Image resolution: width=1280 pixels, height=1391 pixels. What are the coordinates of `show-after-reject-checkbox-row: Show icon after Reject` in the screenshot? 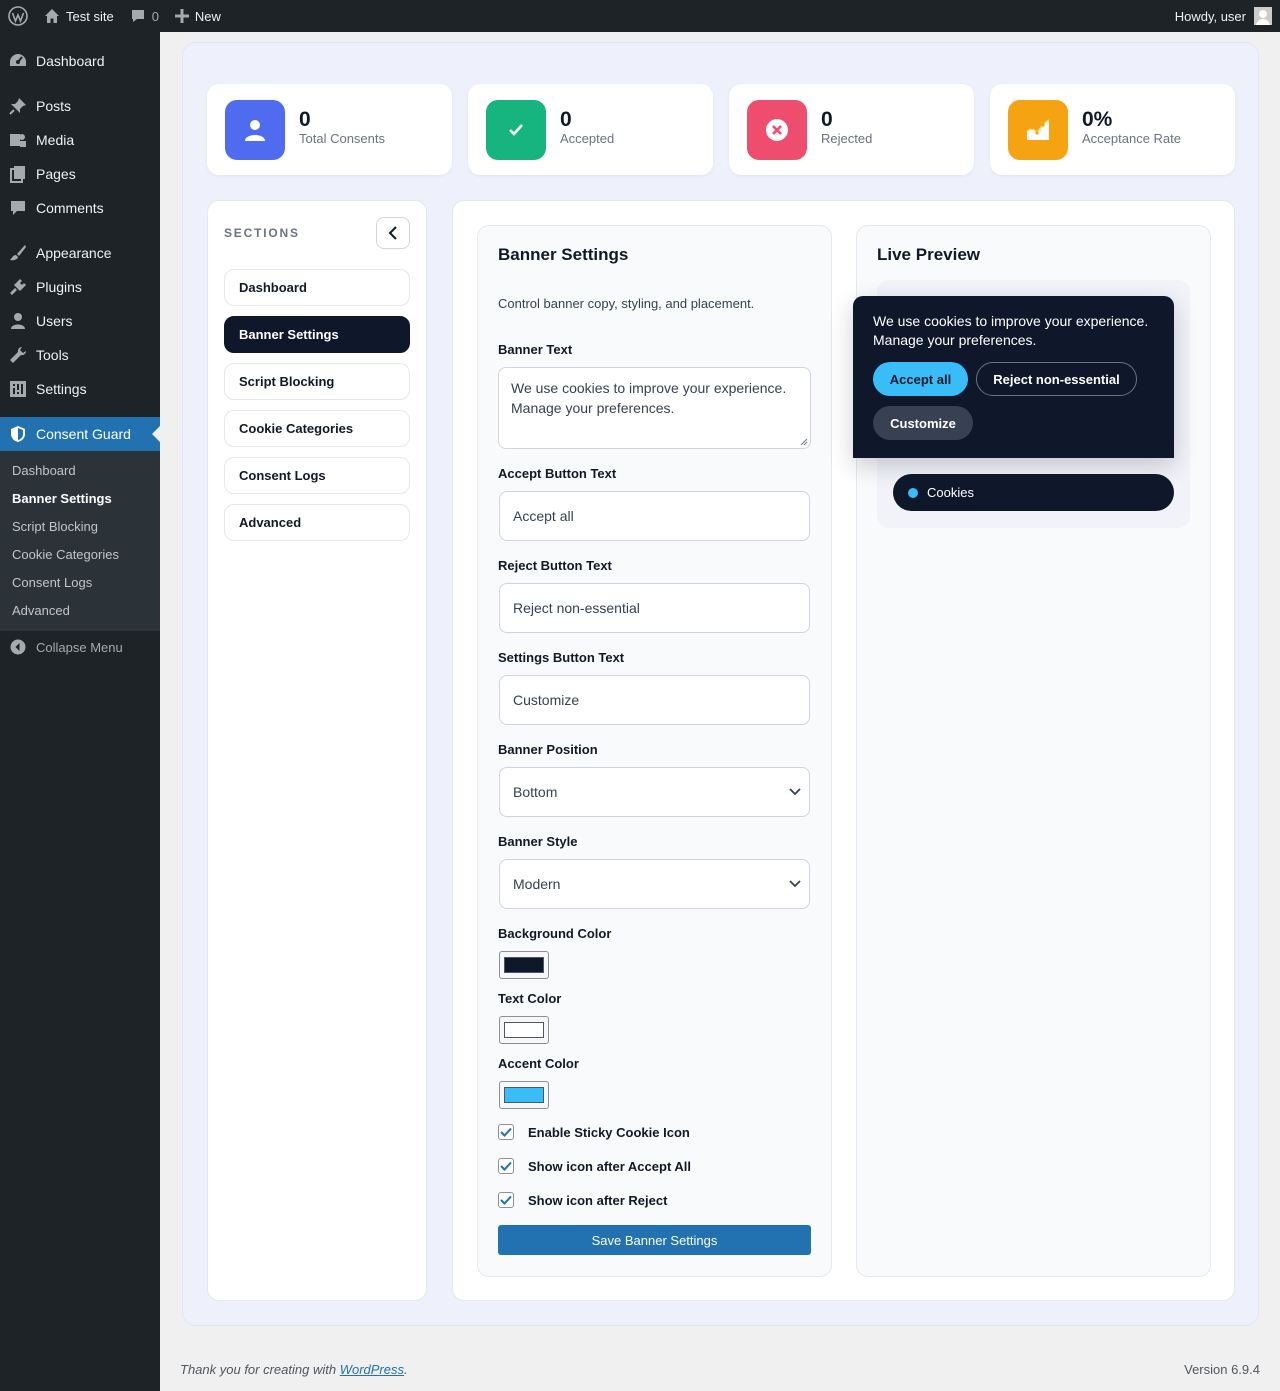 It's located at (582, 1200).